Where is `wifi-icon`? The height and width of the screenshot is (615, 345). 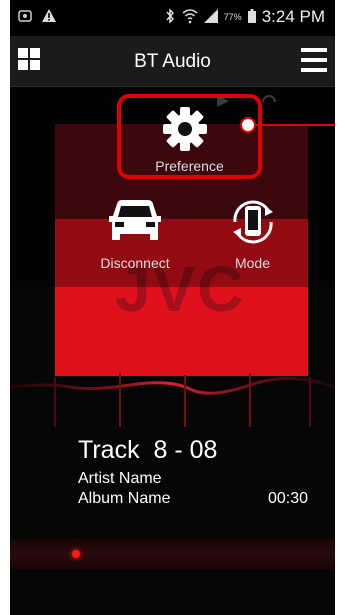 wifi-icon is located at coordinates (190, 17).